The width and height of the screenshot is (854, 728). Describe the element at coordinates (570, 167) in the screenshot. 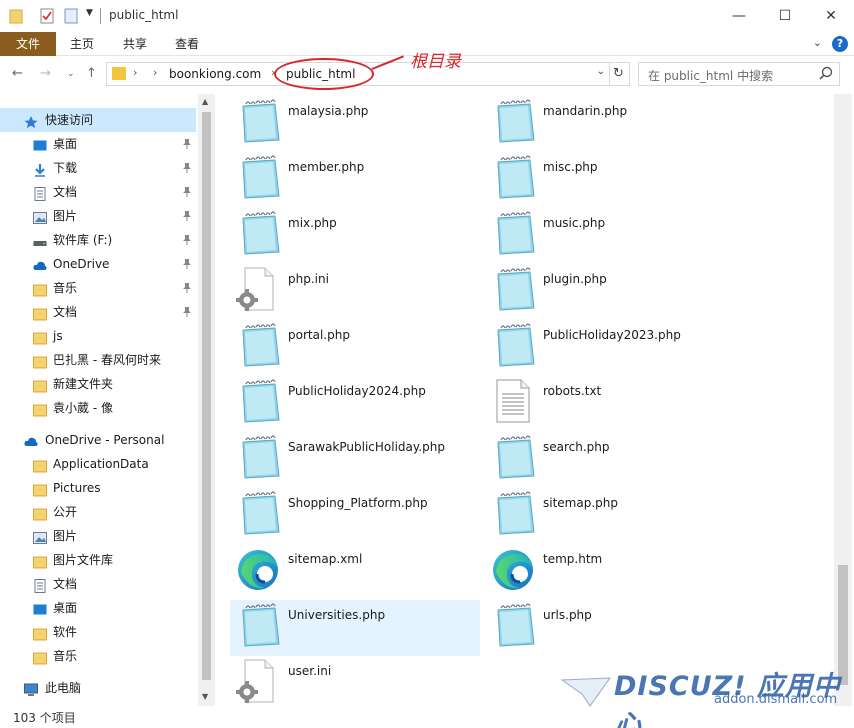

I see `file-name: misc.php` at that location.